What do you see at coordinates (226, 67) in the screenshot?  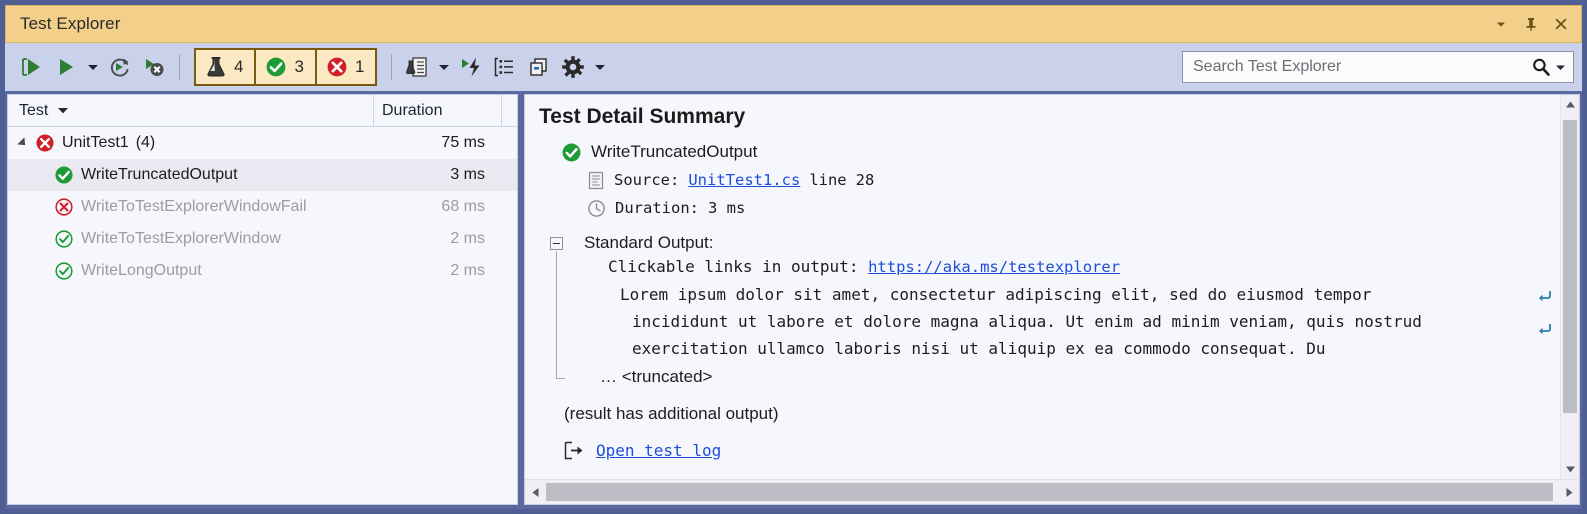 I see `total-tests-filter: 4` at bounding box center [226, 67].